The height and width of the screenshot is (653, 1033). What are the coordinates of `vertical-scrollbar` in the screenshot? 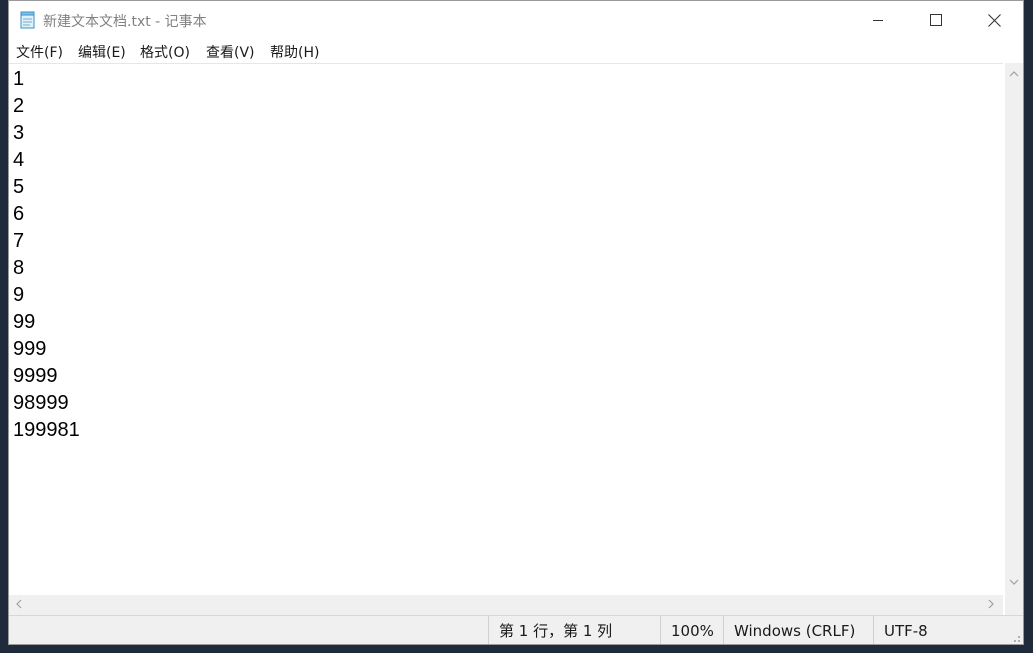 It's located at (1014, 329).